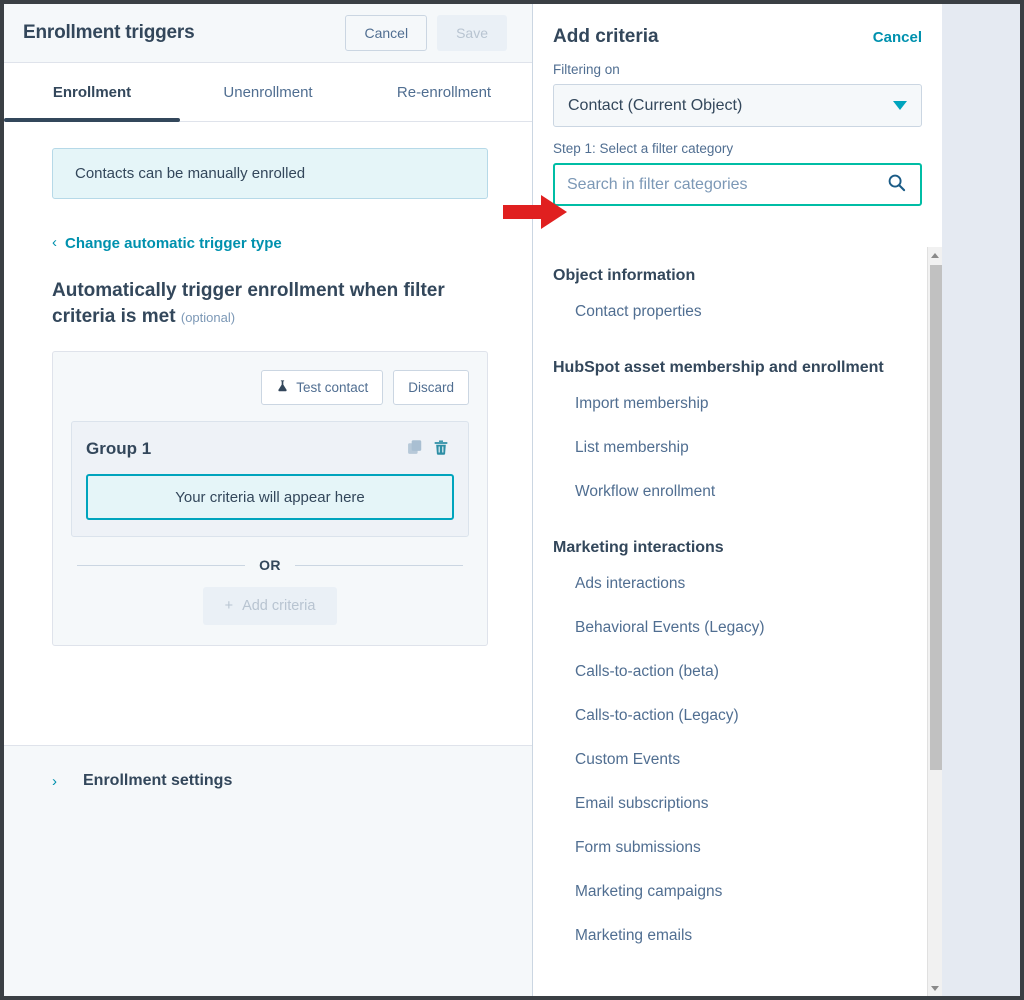 The height and width of the screenshot is (1000, 1024). Describe the element at coordinates (737, 672) in the screenshot. I see `list-item: Calls-to-action (beta)` at that location.